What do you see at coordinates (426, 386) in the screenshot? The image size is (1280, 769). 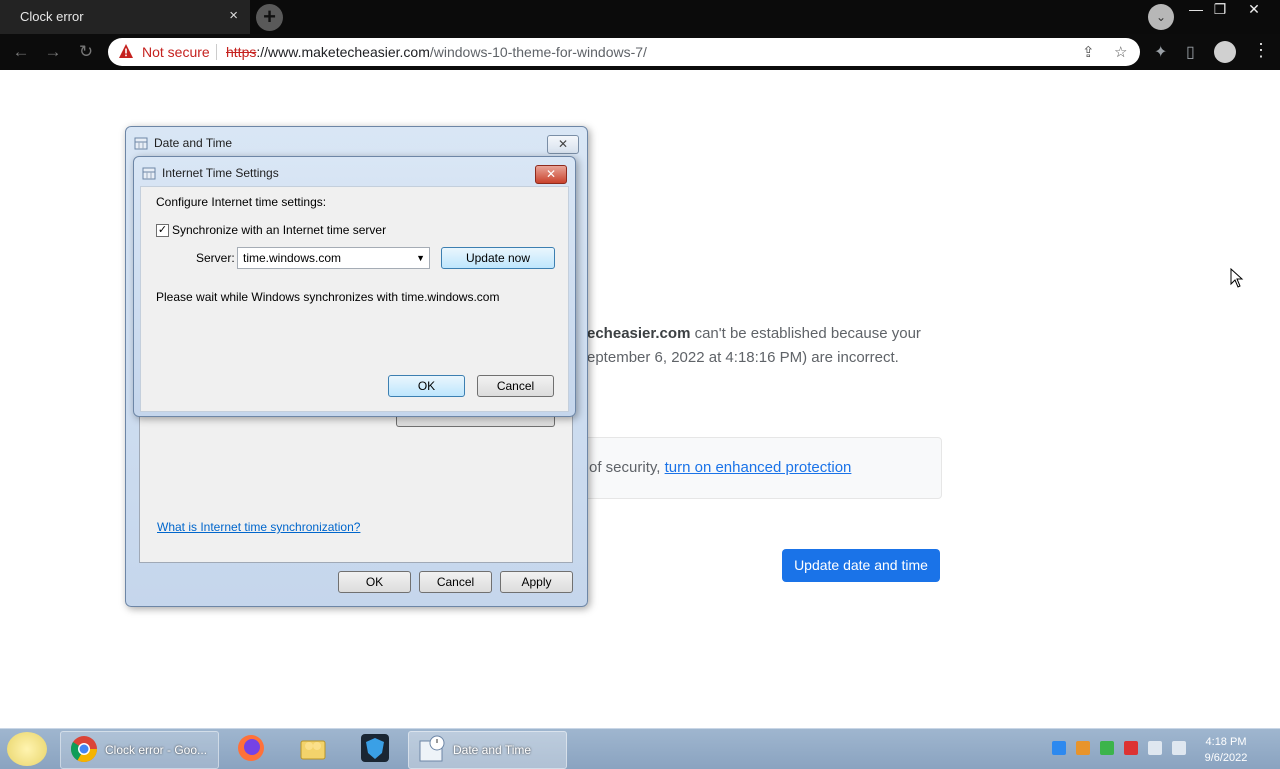 I see `internet-time-ok-button: OK` at bounding box center [426, 386].